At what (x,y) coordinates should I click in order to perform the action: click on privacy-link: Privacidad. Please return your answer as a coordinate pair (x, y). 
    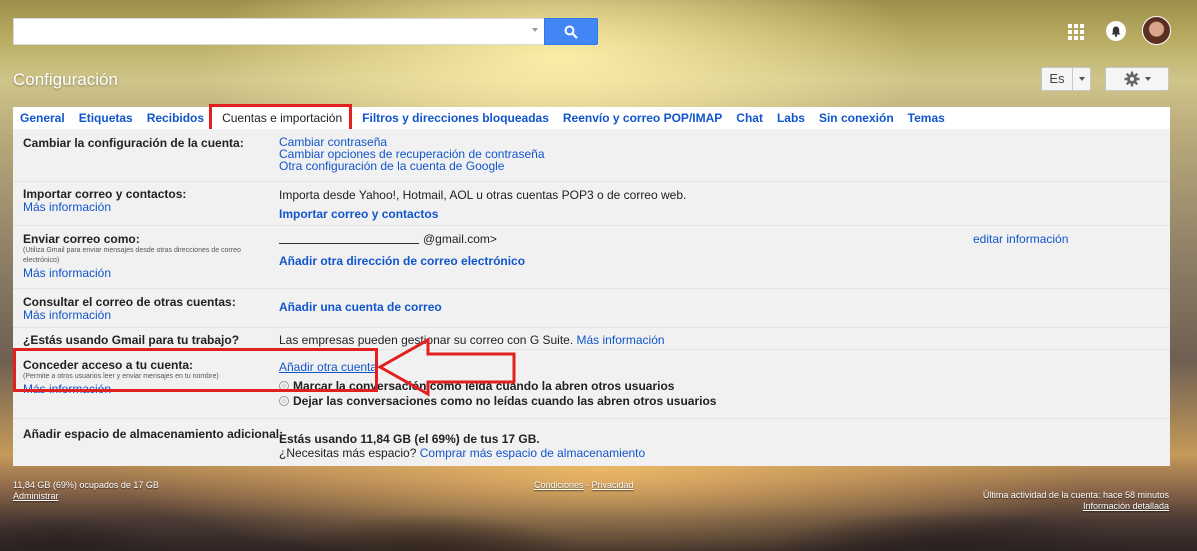
    Looking at the image, I should click on (613, 485).